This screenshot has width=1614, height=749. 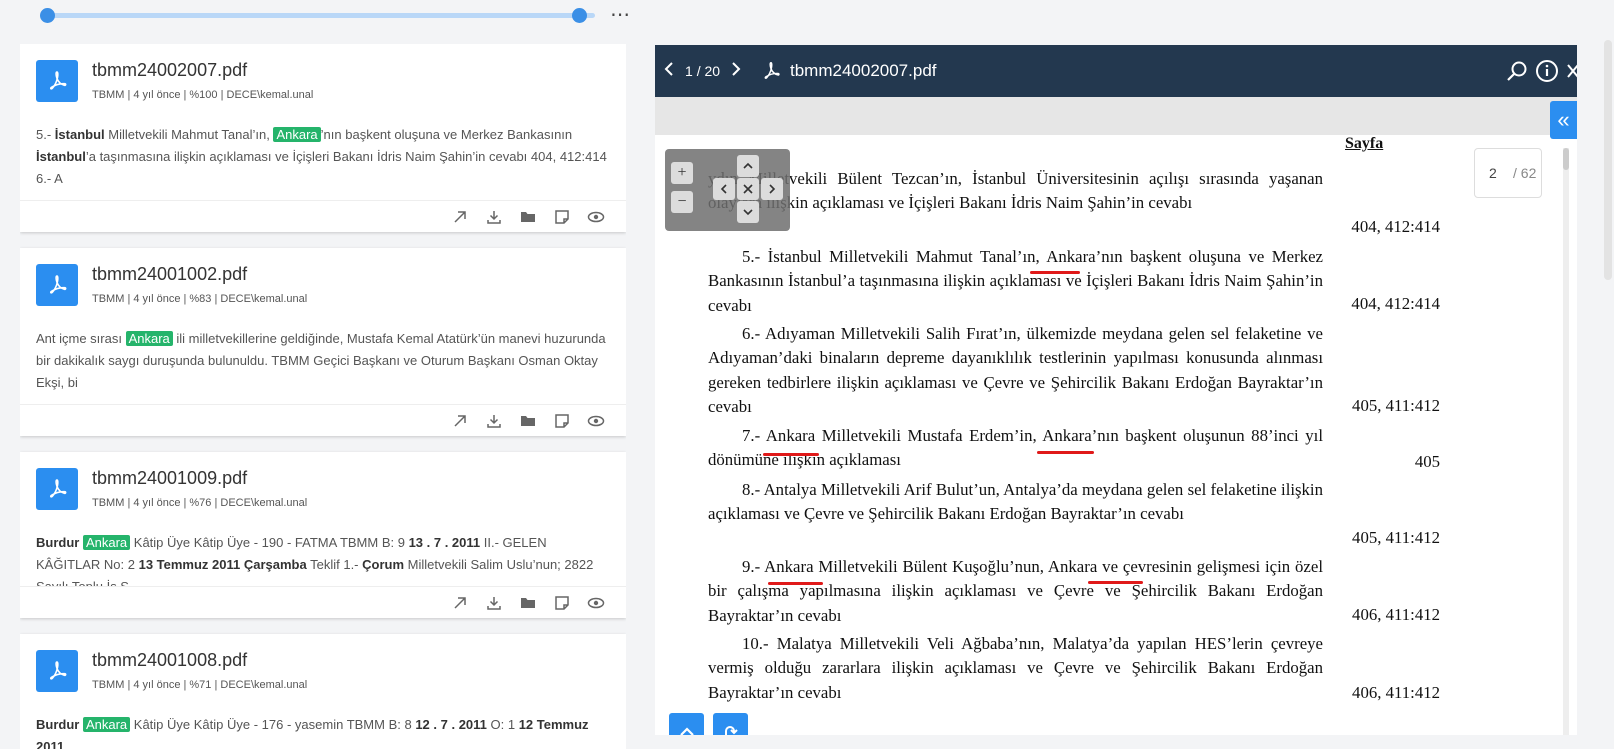 I want to click on pan-left-button, so click(x=724, y=189).